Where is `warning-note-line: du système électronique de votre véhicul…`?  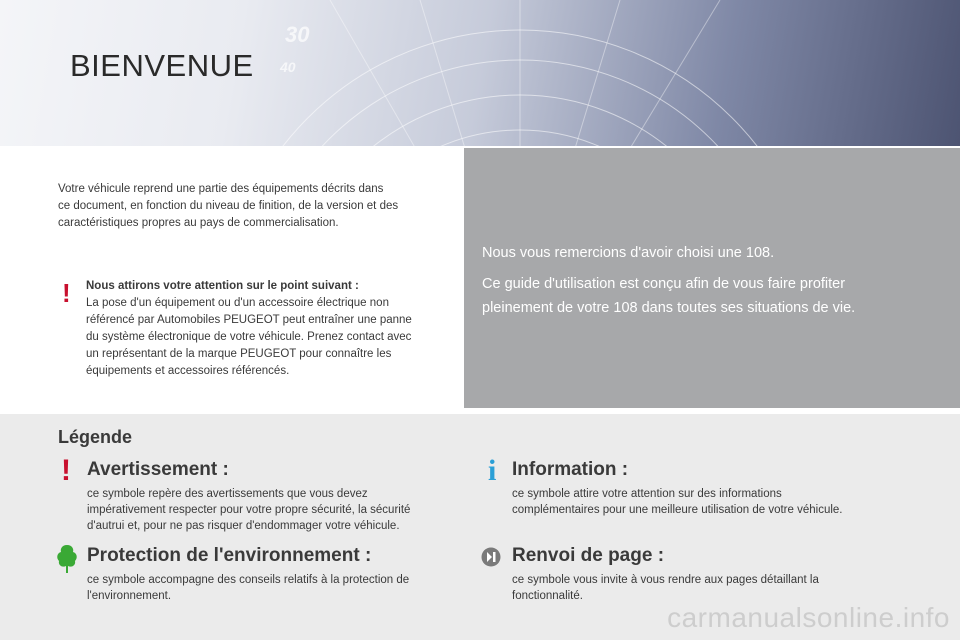
warning-note-line: du système électronique de votre véhicul… is located at coordinates (249, 337).